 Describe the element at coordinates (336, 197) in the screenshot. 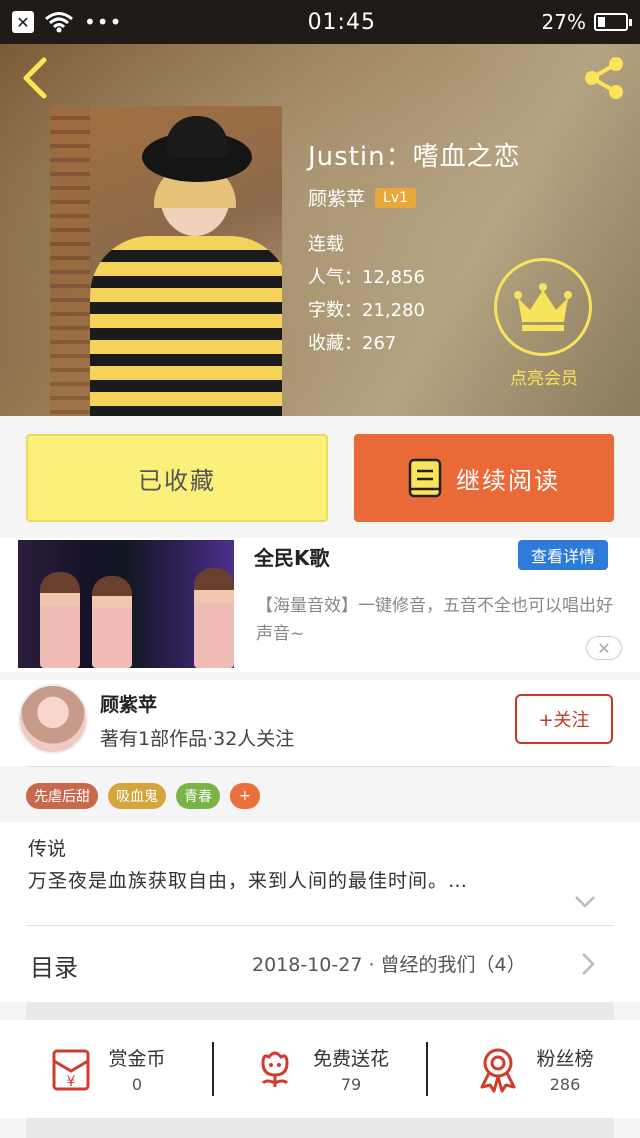

I see `book-author: 顾紫苹` at that location.